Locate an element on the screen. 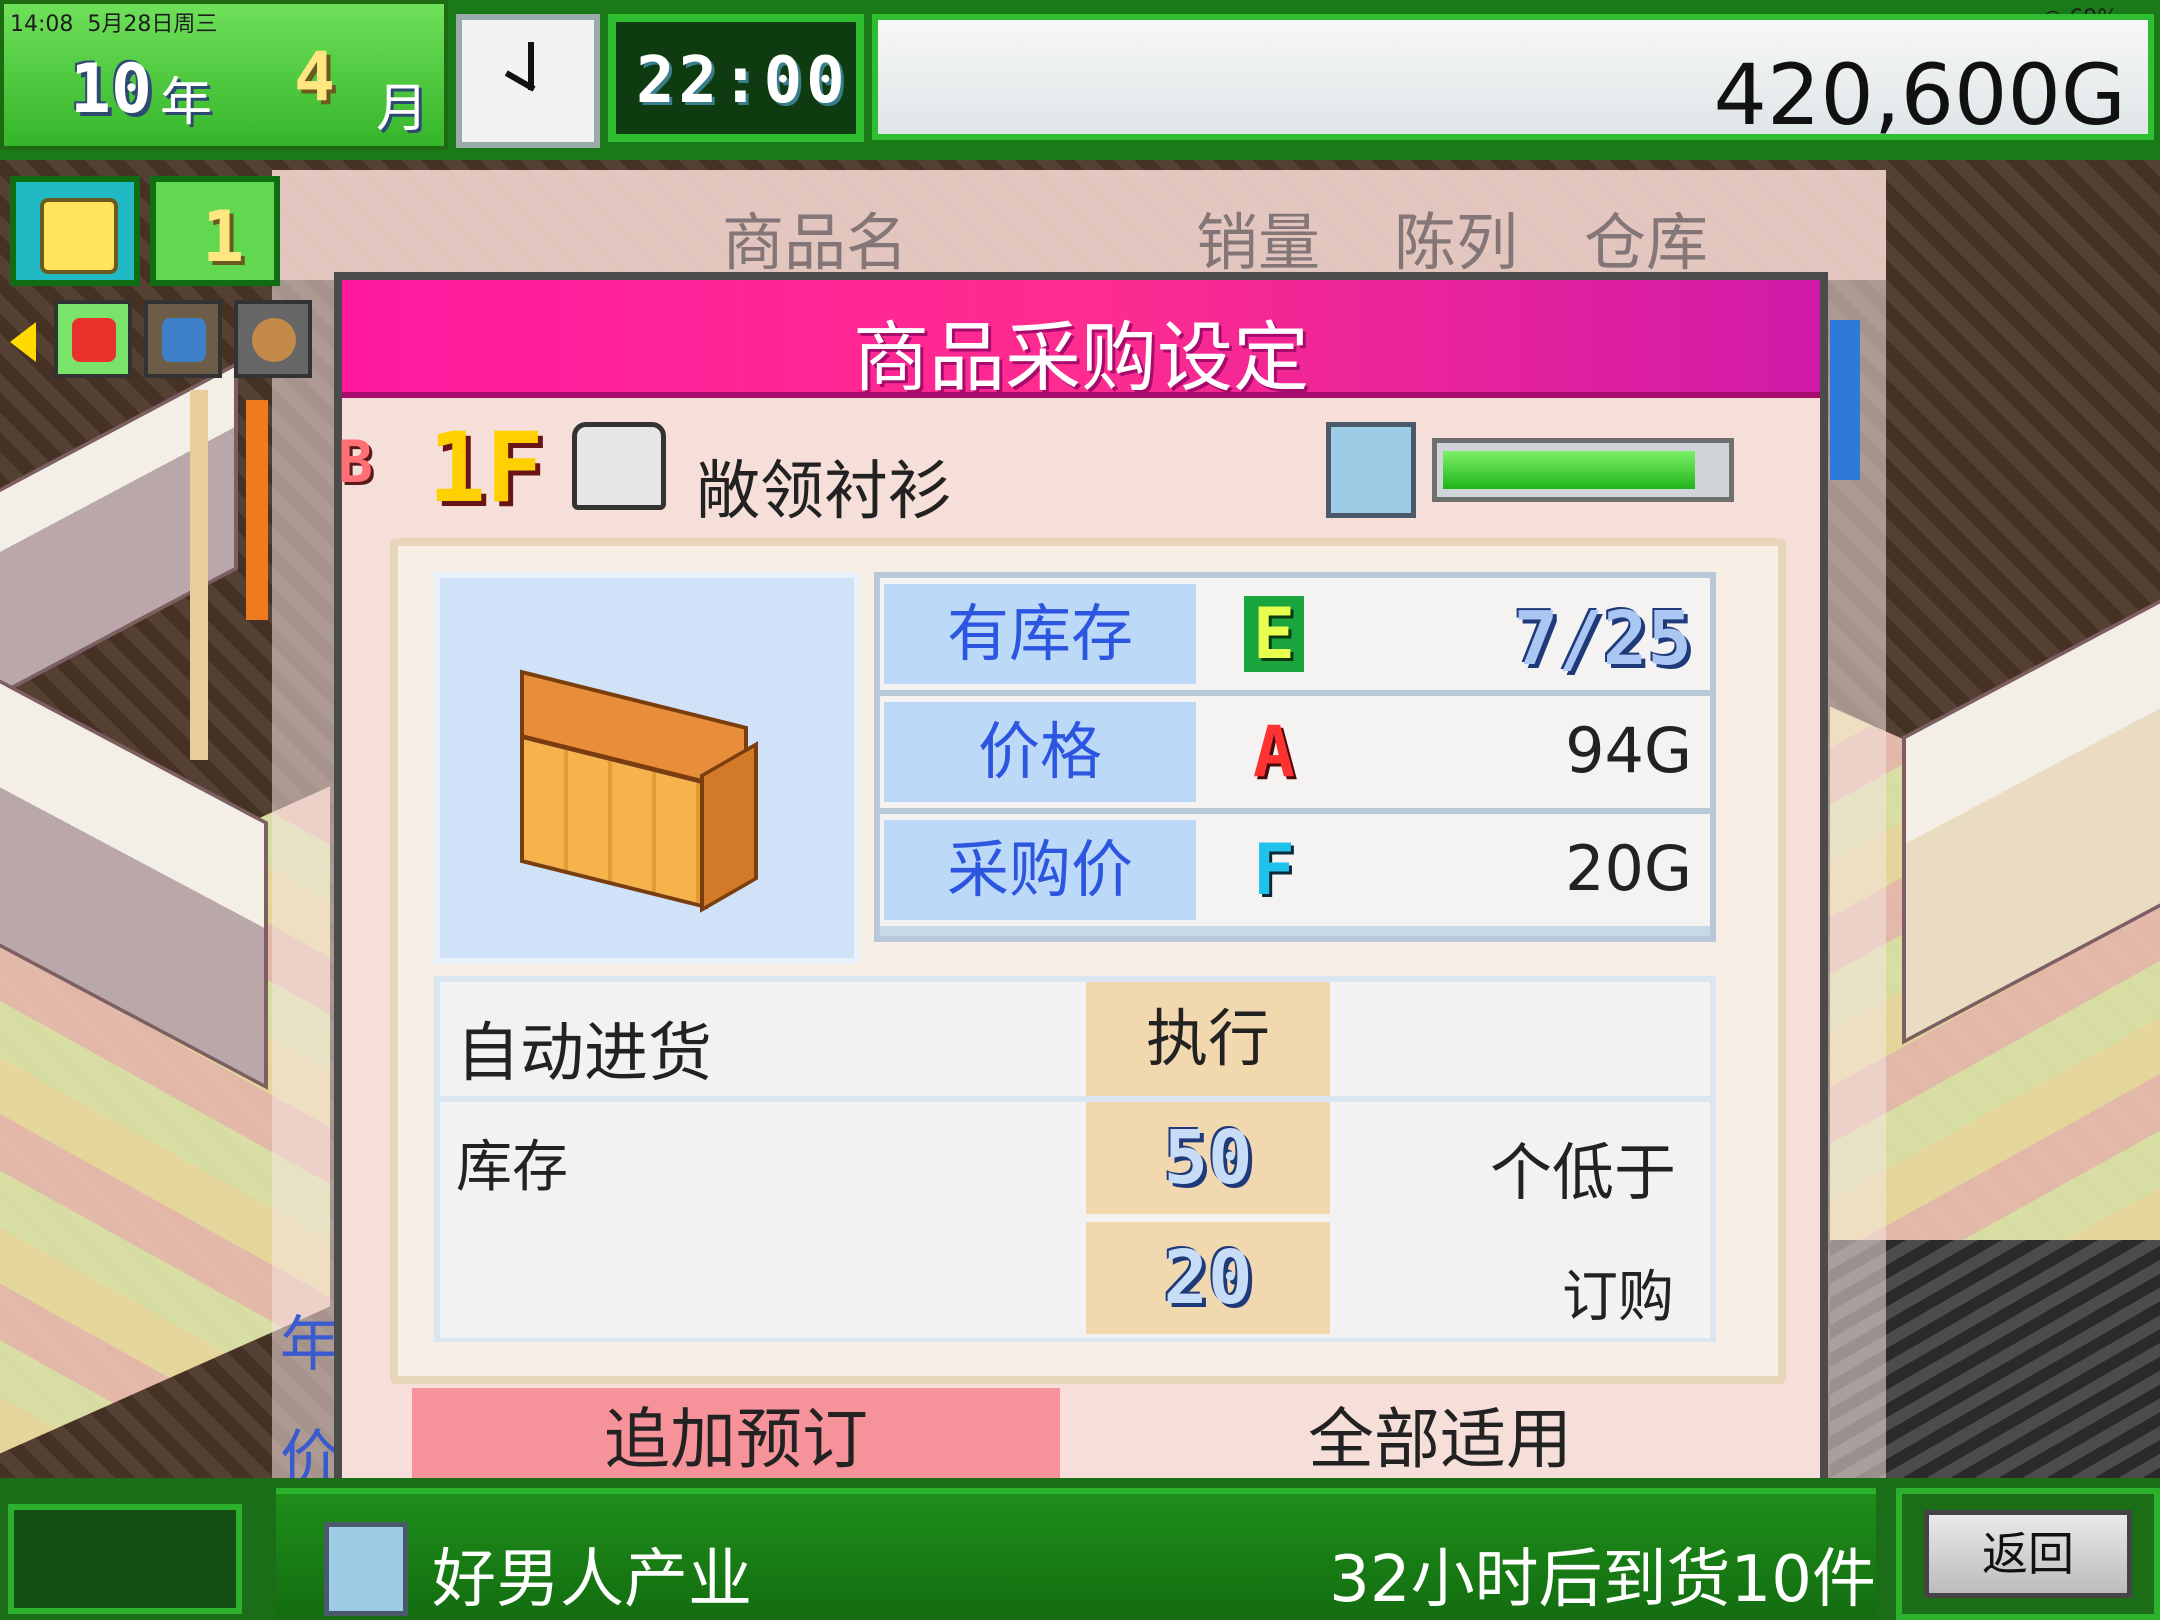 The height and width of the screenshot is (1620, 2160). back-button-frame: 返回 is located at coordinates (2028, 1554).